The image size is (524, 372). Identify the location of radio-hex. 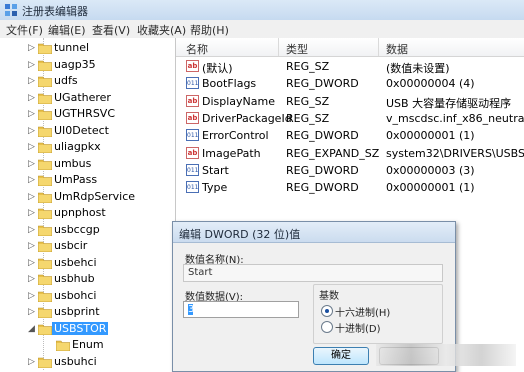
(327, 311).